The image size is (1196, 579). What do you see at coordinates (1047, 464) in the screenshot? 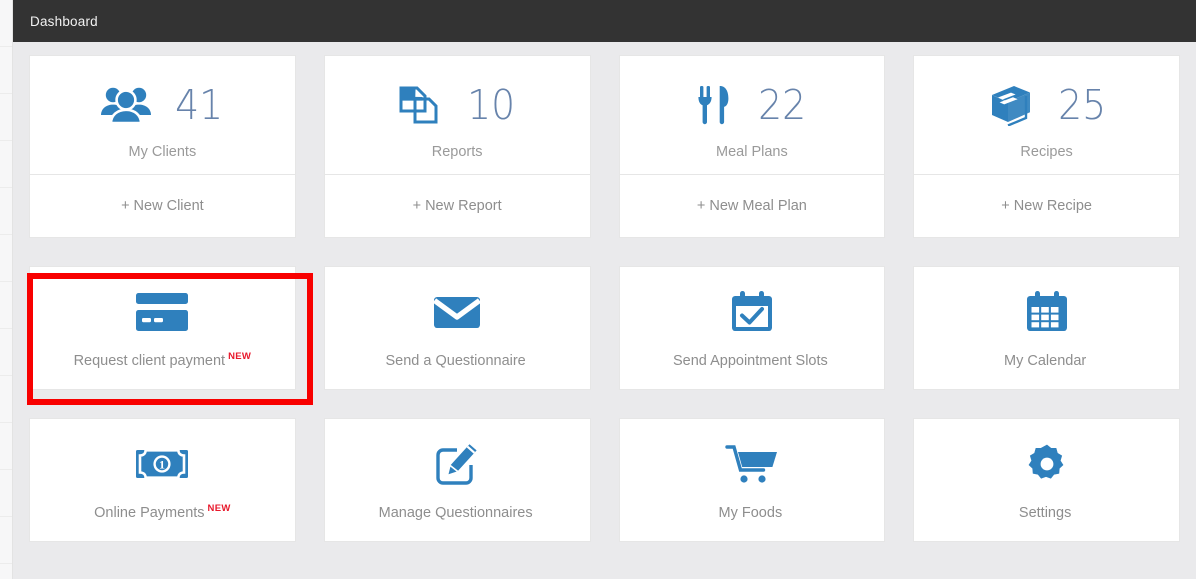
I see `gear-icon` at bounding box center [1047, 464].